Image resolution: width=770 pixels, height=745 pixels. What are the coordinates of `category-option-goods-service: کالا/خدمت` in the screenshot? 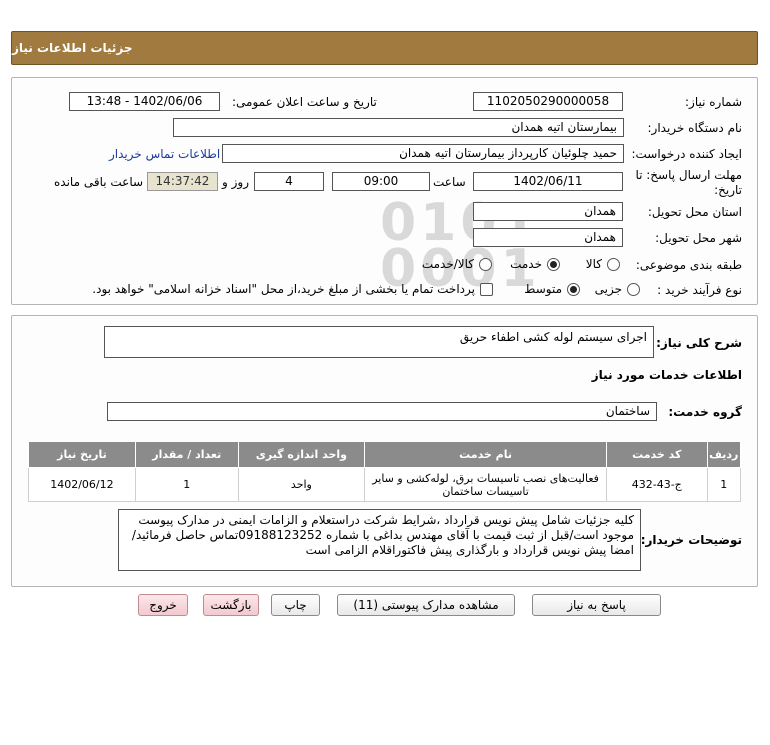 It's located at (457, 264).